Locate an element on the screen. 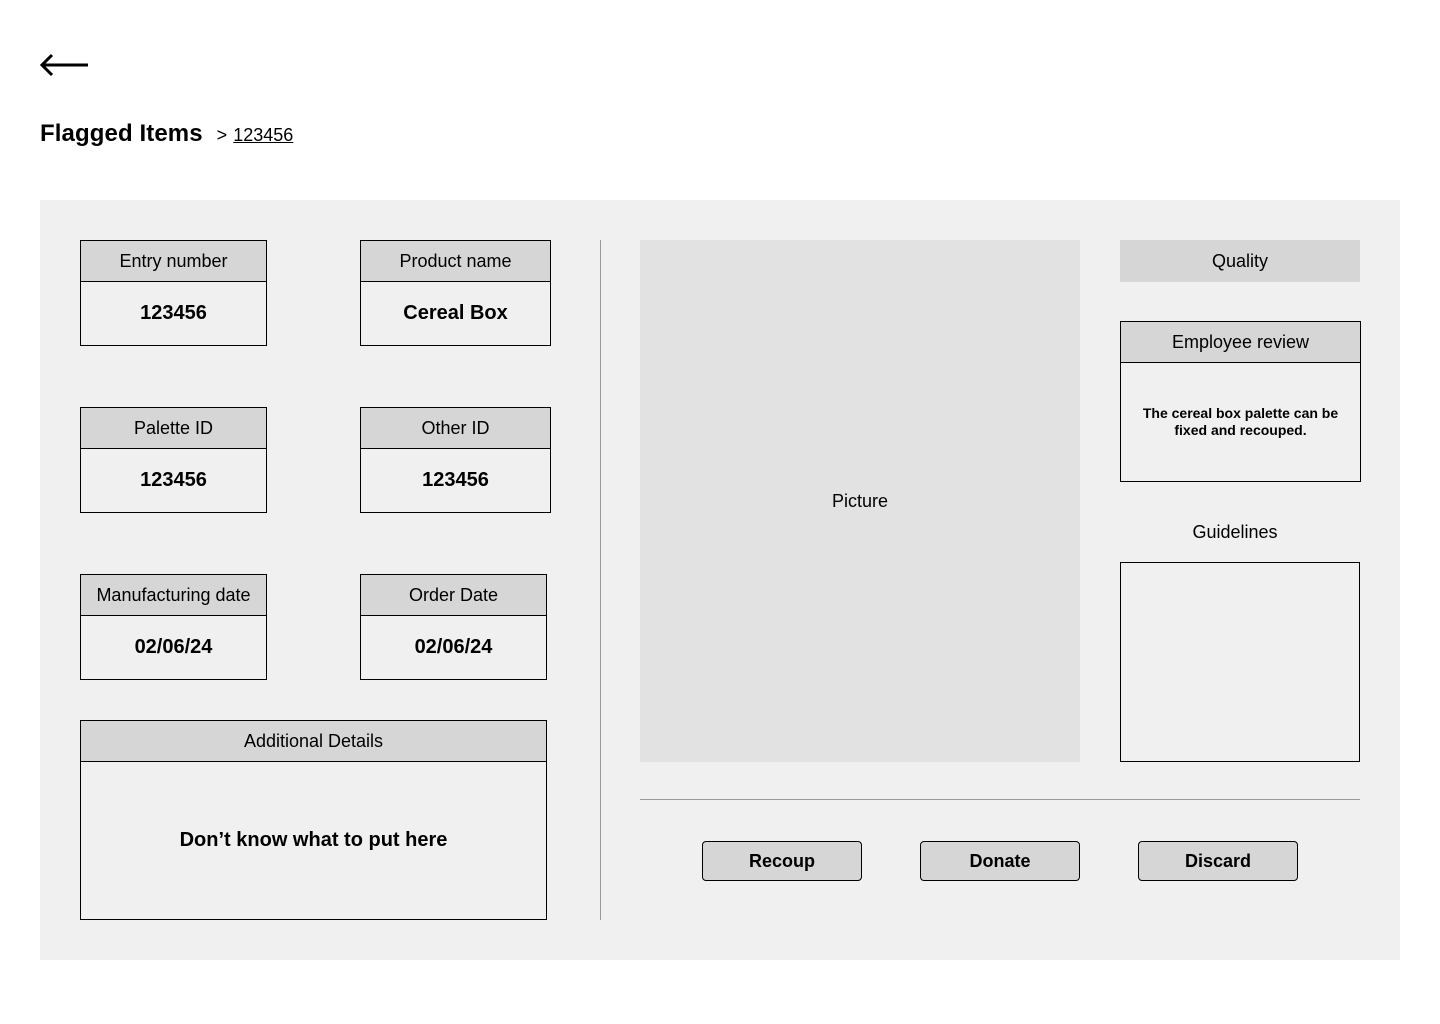  recoup-button: Recoup is located at coordinates (782, 861).